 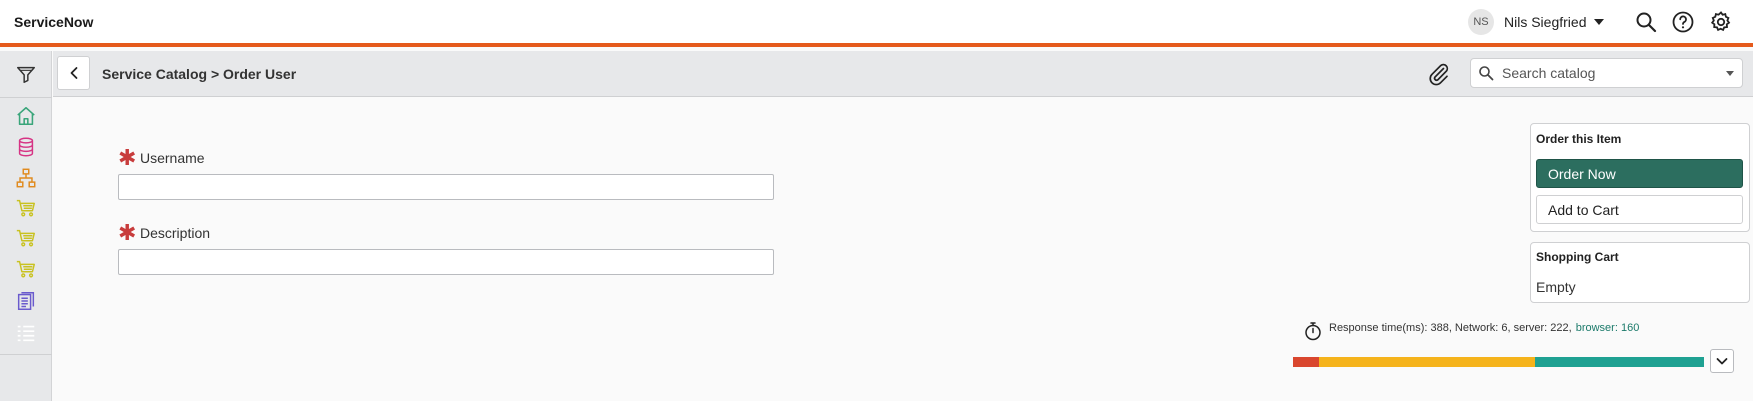 I want to click on paperclip-icon, so click(x=1439, y=74).